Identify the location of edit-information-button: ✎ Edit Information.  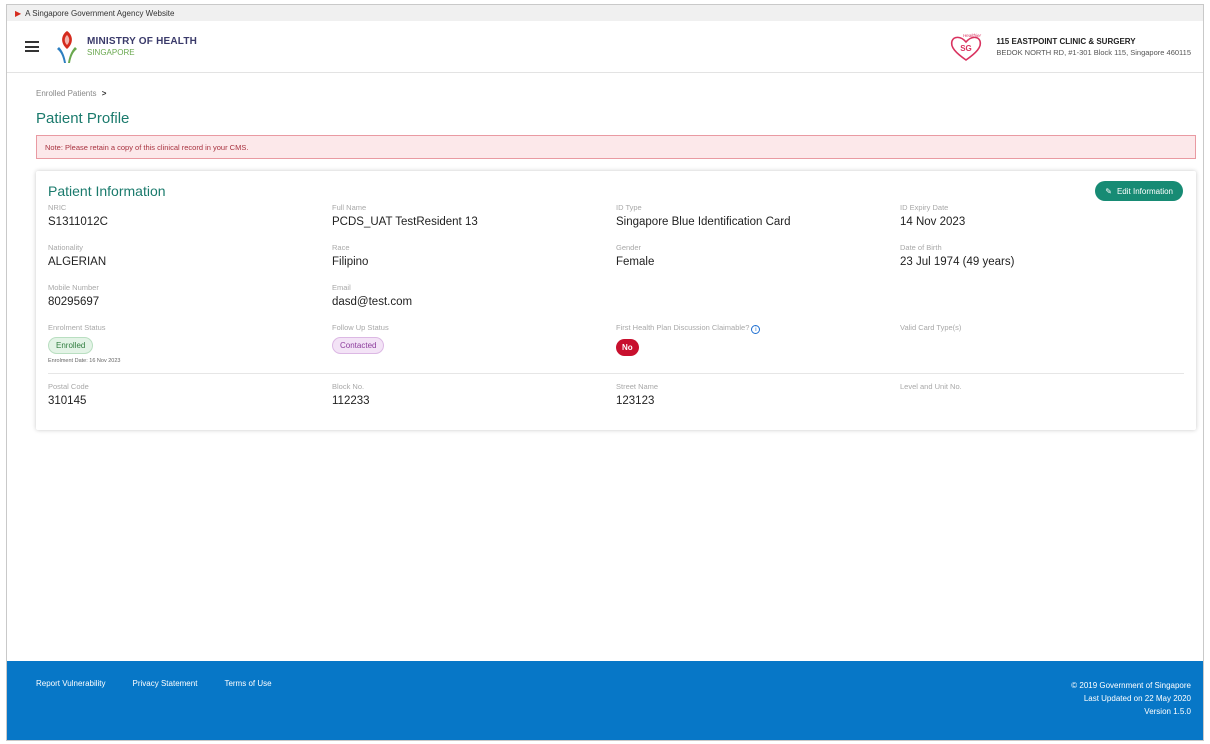
(1139, 191).